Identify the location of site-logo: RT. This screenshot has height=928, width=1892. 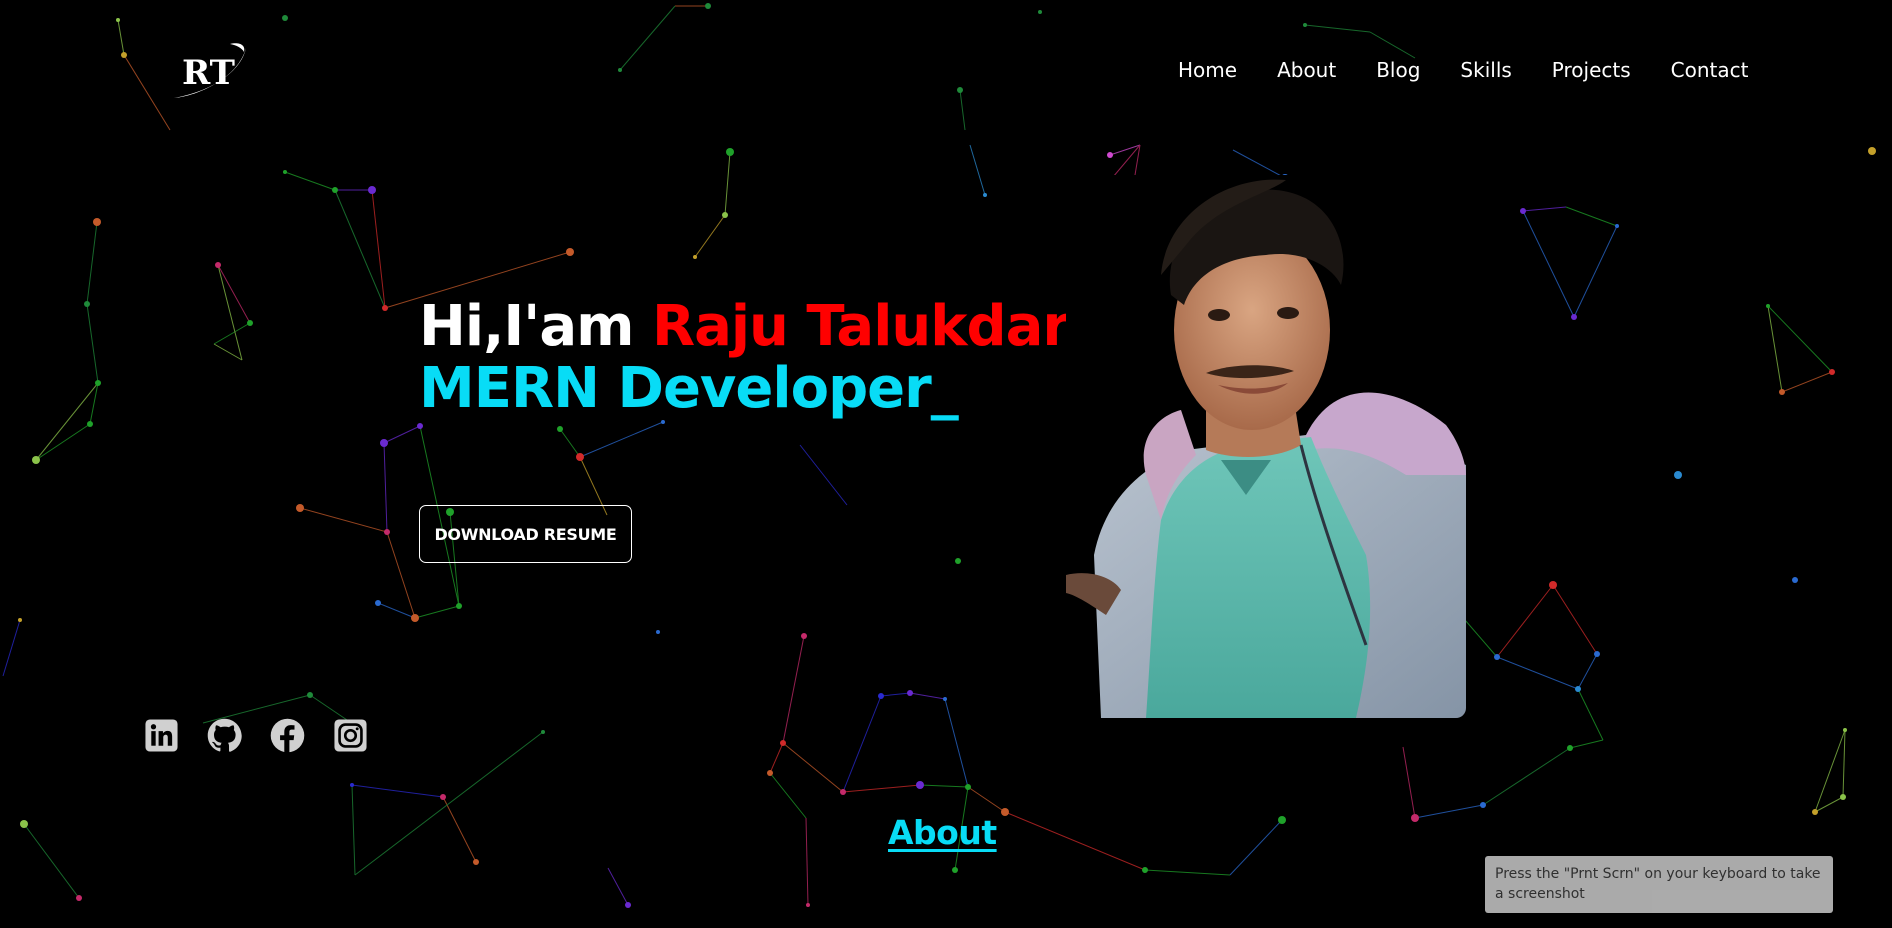
(208, 71).